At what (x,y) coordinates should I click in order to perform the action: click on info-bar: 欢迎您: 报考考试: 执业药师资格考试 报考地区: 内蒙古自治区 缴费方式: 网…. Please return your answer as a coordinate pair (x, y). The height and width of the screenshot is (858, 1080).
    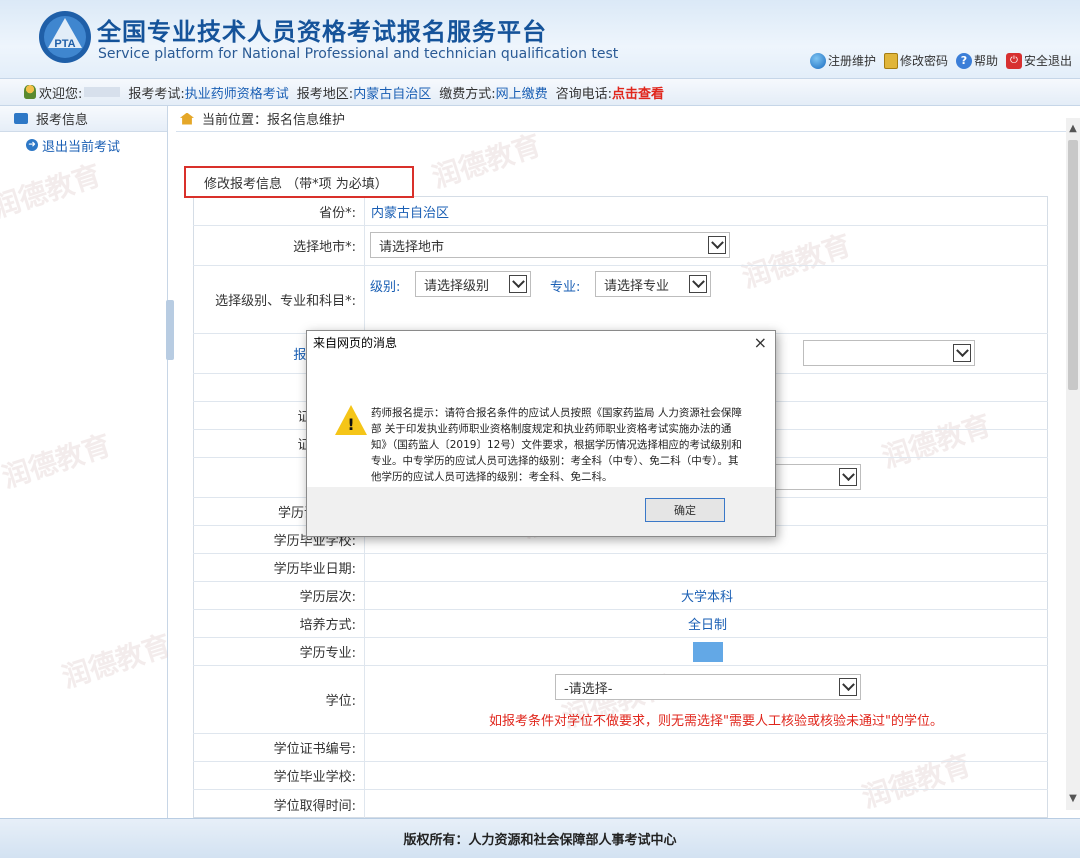
    Looking at the image, I should click on (540, 92).